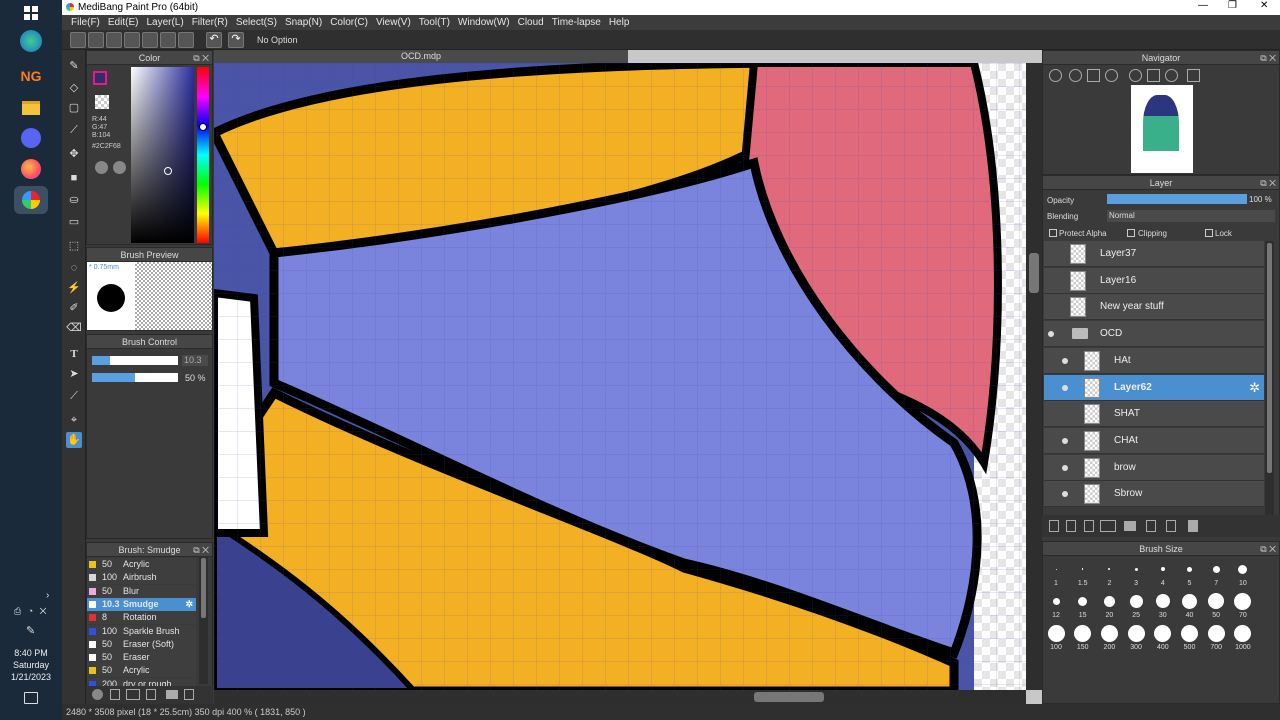 This screenshot has width=1280, height=720. Describe the element at coordinates (1171, 75) in the screenshot. I see `navigator-rotate-cw-icon` at that location.